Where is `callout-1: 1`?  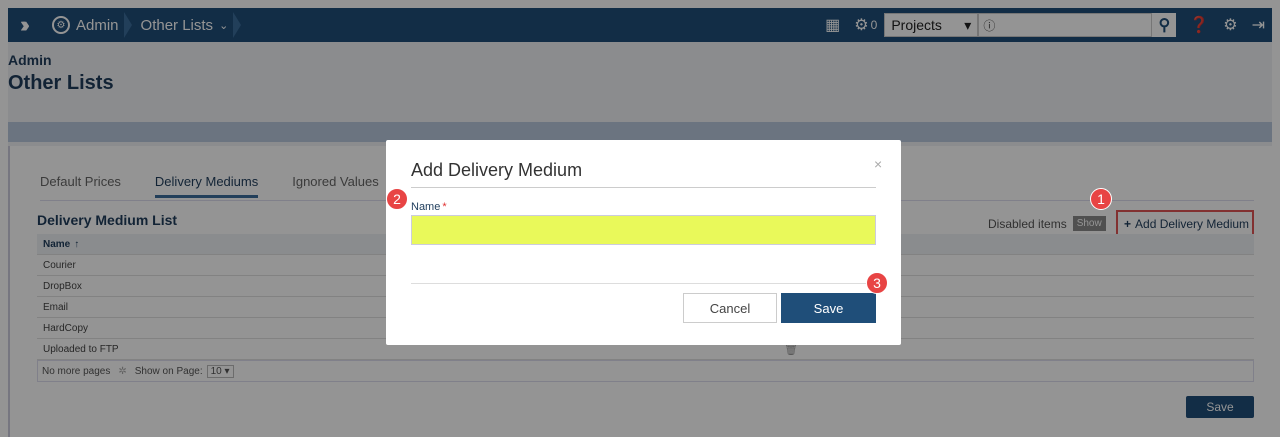
callout-1: 1 is located at coordinates (1101, 199).